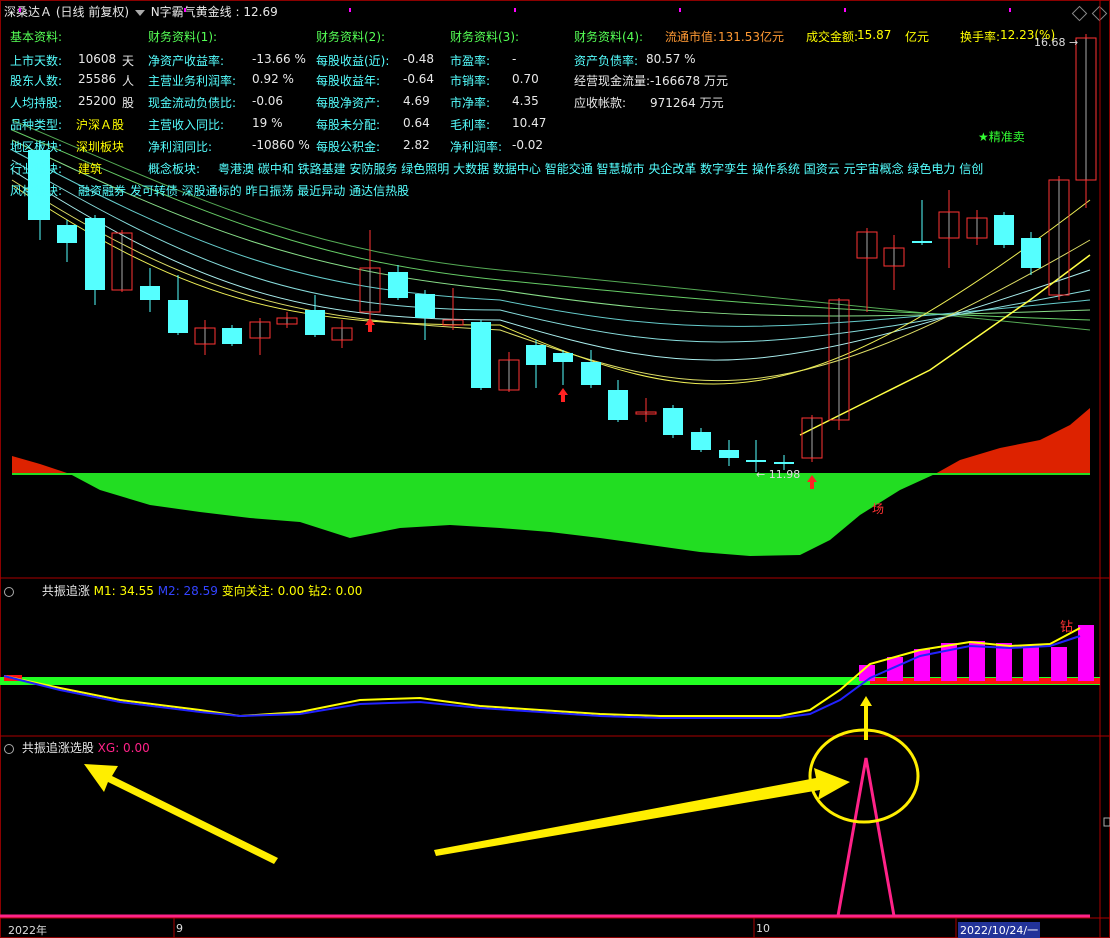  I want to click on info-label: 资产负债率:, so click(606, 61).